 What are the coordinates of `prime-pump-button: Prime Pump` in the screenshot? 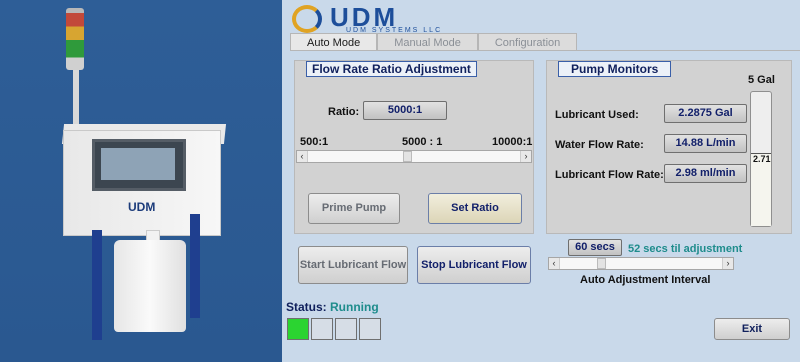 It's located at (354, 208).